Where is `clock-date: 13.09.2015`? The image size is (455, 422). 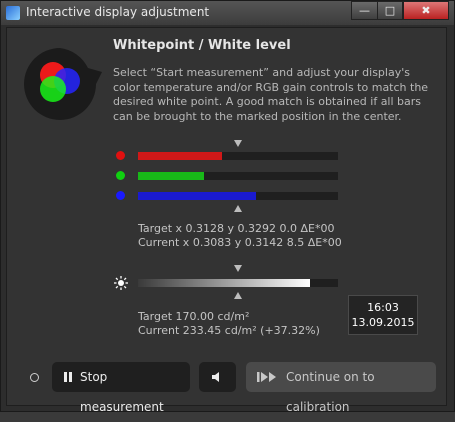 clock-date: 13.09.2015 is located at coordinates (383, 322).